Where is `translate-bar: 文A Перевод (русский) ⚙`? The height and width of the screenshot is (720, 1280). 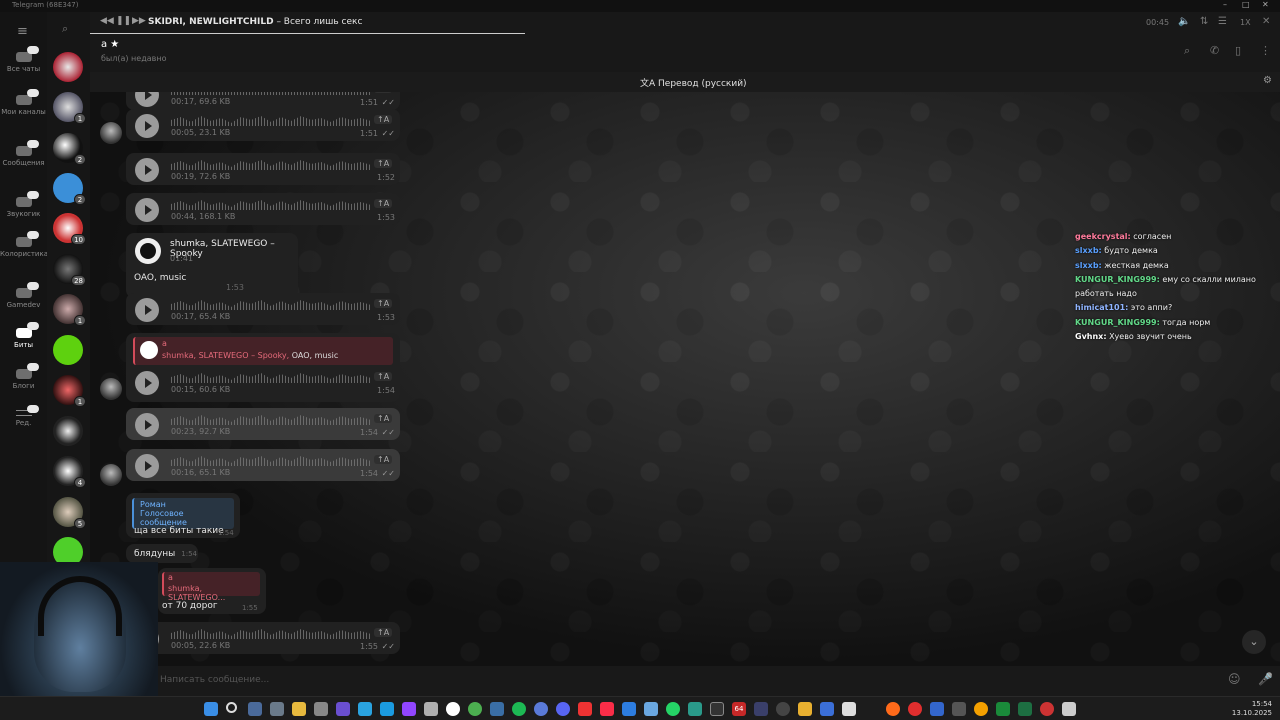
translate-bar: 文A Перевод (русский) ⚙ is located at coordinates (685, 82).